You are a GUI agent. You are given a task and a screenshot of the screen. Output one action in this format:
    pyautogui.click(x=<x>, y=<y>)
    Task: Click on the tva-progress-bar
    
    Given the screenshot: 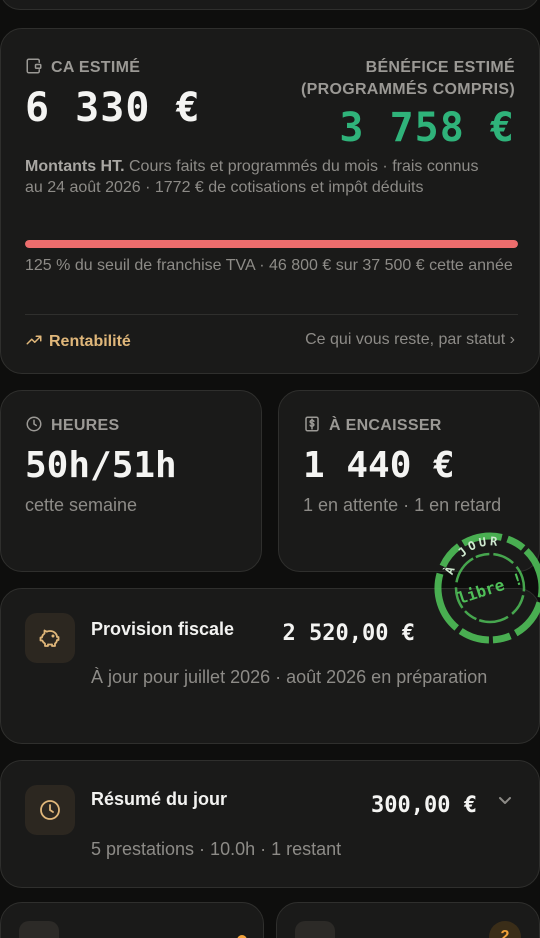 What is the action you would take?
    pyautogui.click(x=271, y=244)
    